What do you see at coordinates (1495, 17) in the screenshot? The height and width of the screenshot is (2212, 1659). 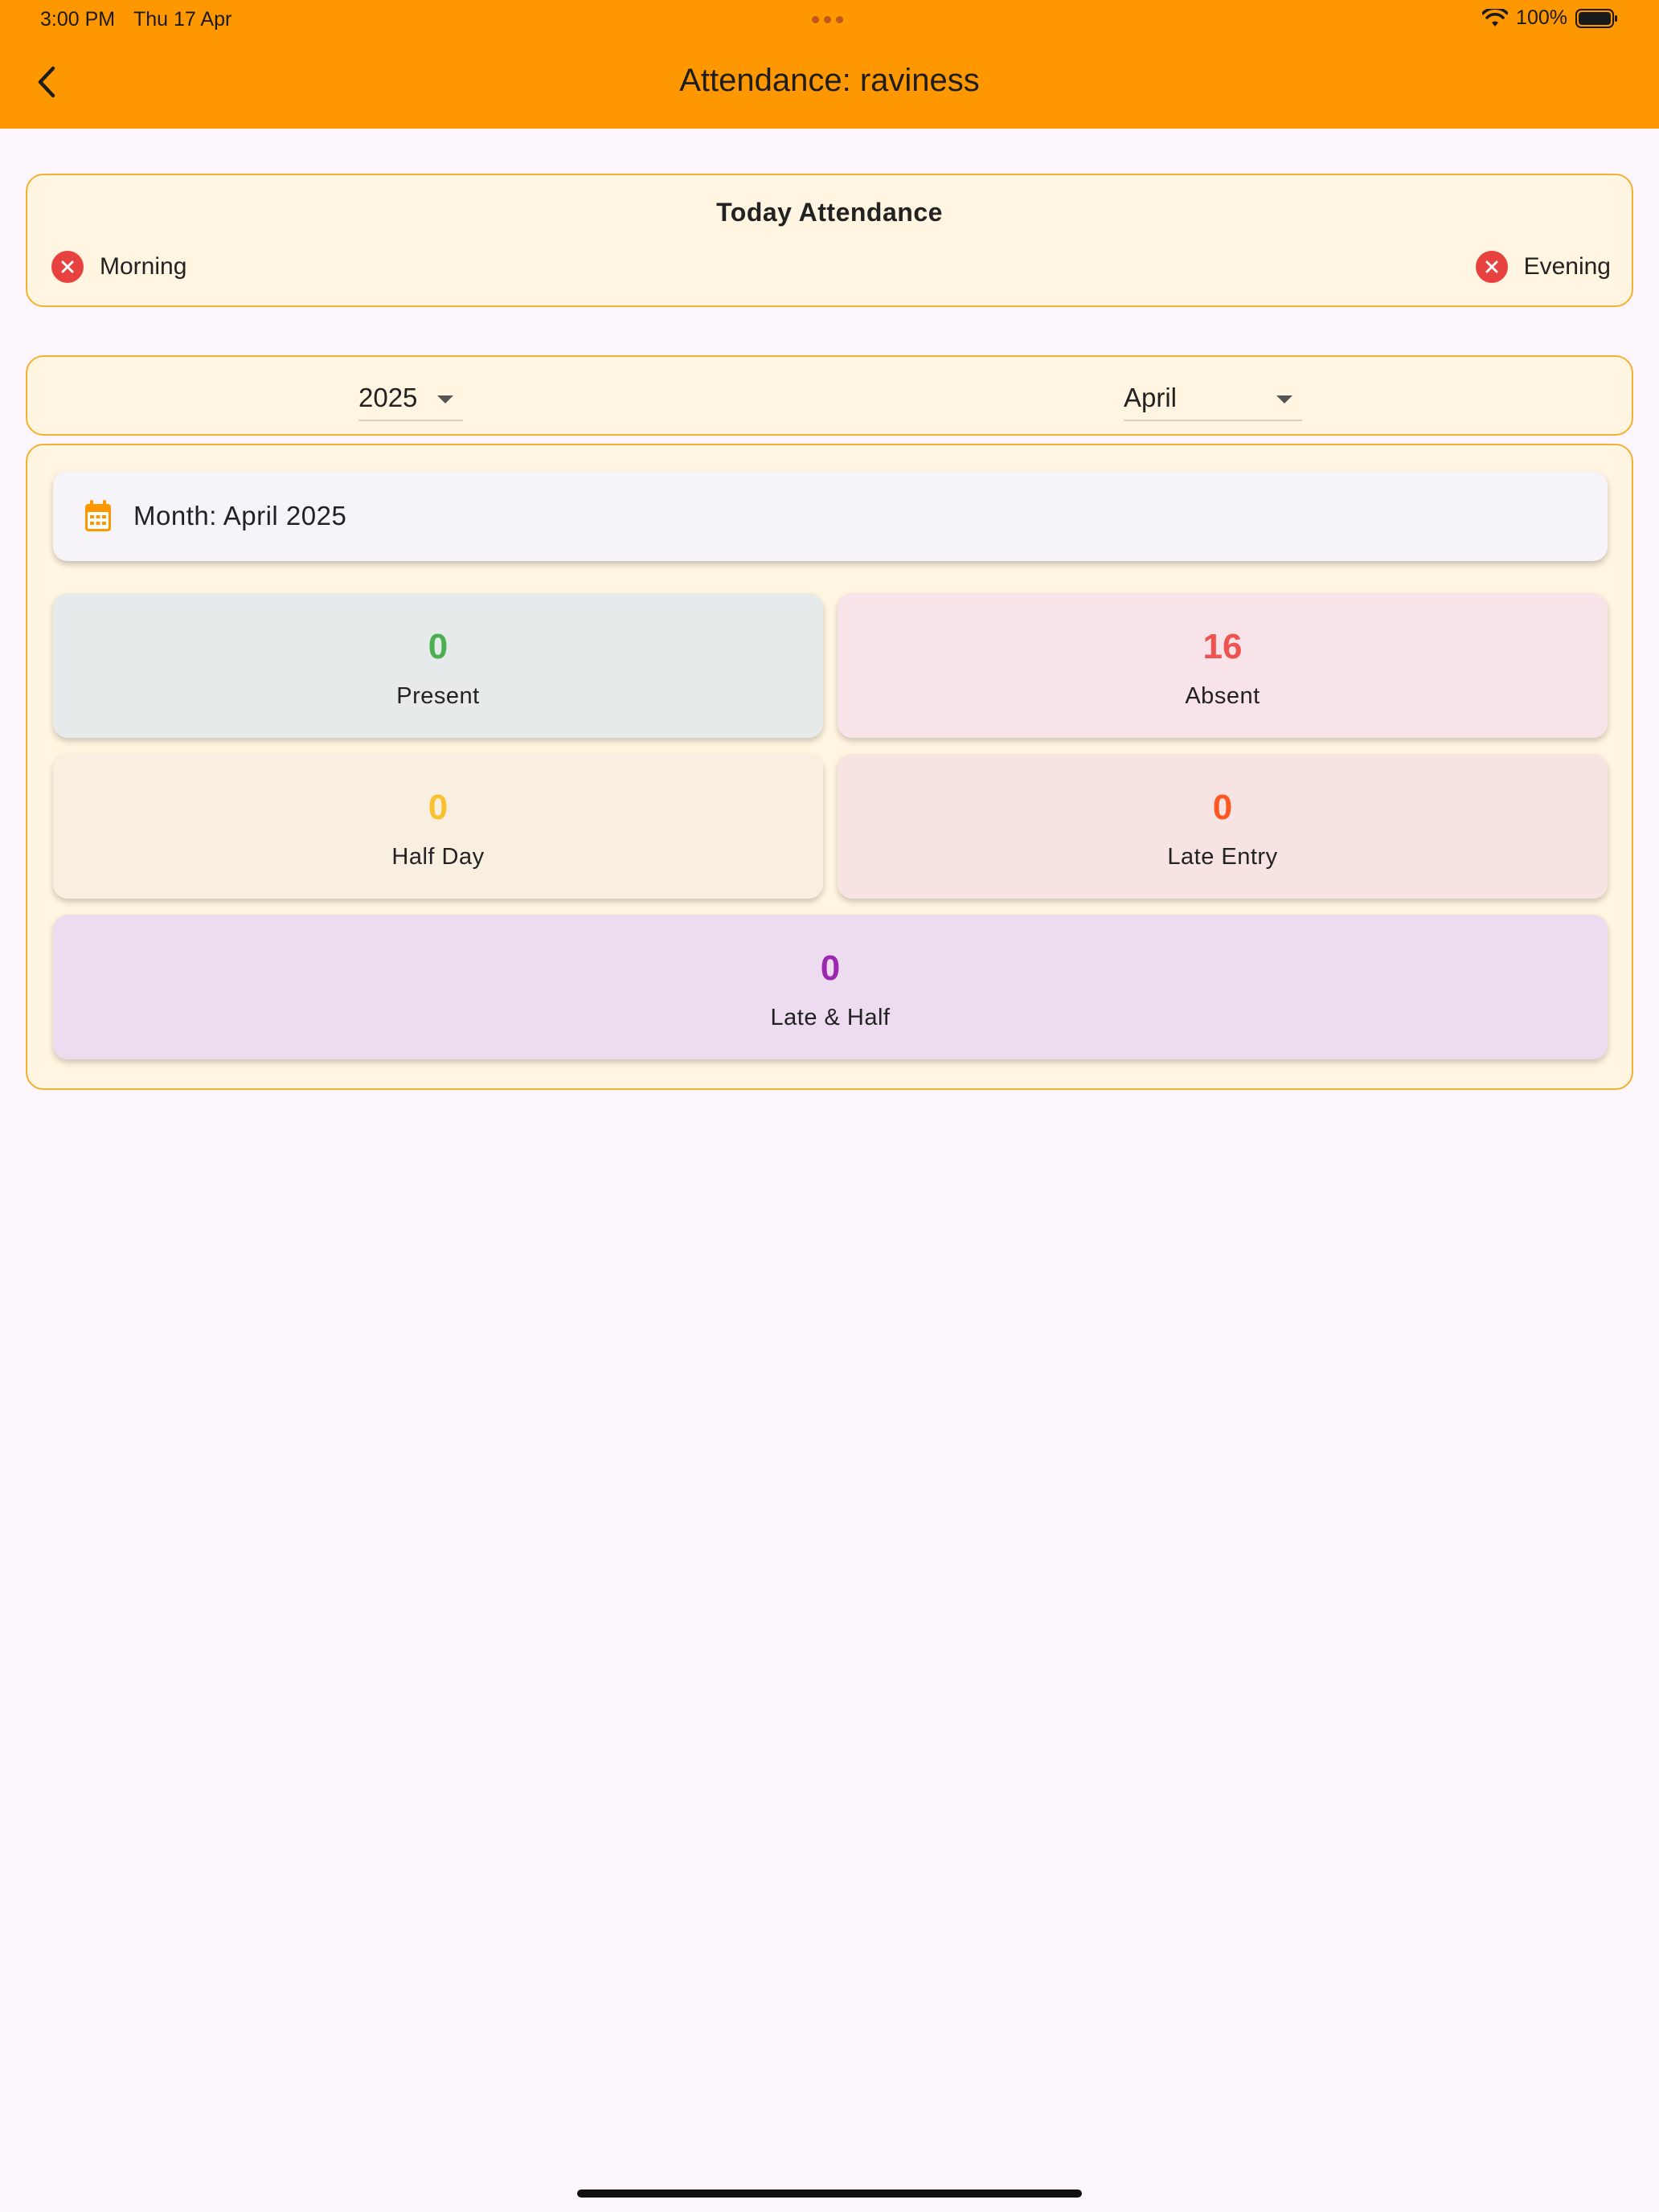 I see `wifi-icon` at bounding box center [1495, 17].